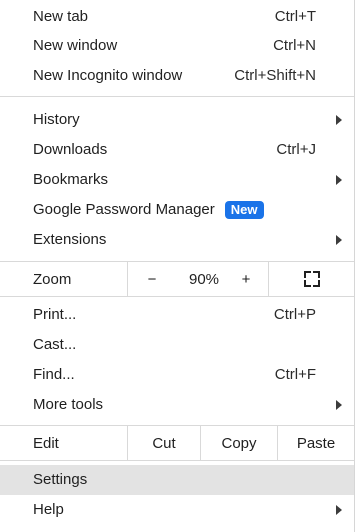 The image size is (355, 532). I want to click on edit-label: Edit, so click(46, 443).